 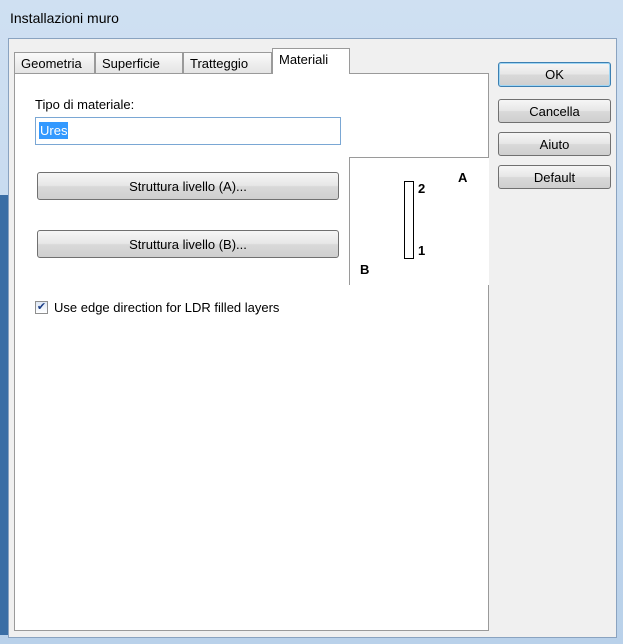 What do you see at coordinates (554, 111) in the screenshot?
I see `cancel-button: Cancella` at bounding box center [554, 111].